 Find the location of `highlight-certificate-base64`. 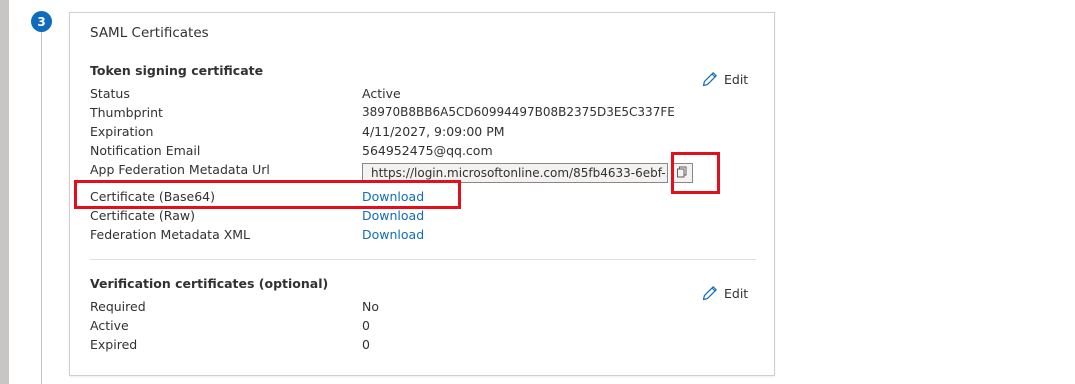

highlight-certificate-base64 is located at coordinates (267, 194).